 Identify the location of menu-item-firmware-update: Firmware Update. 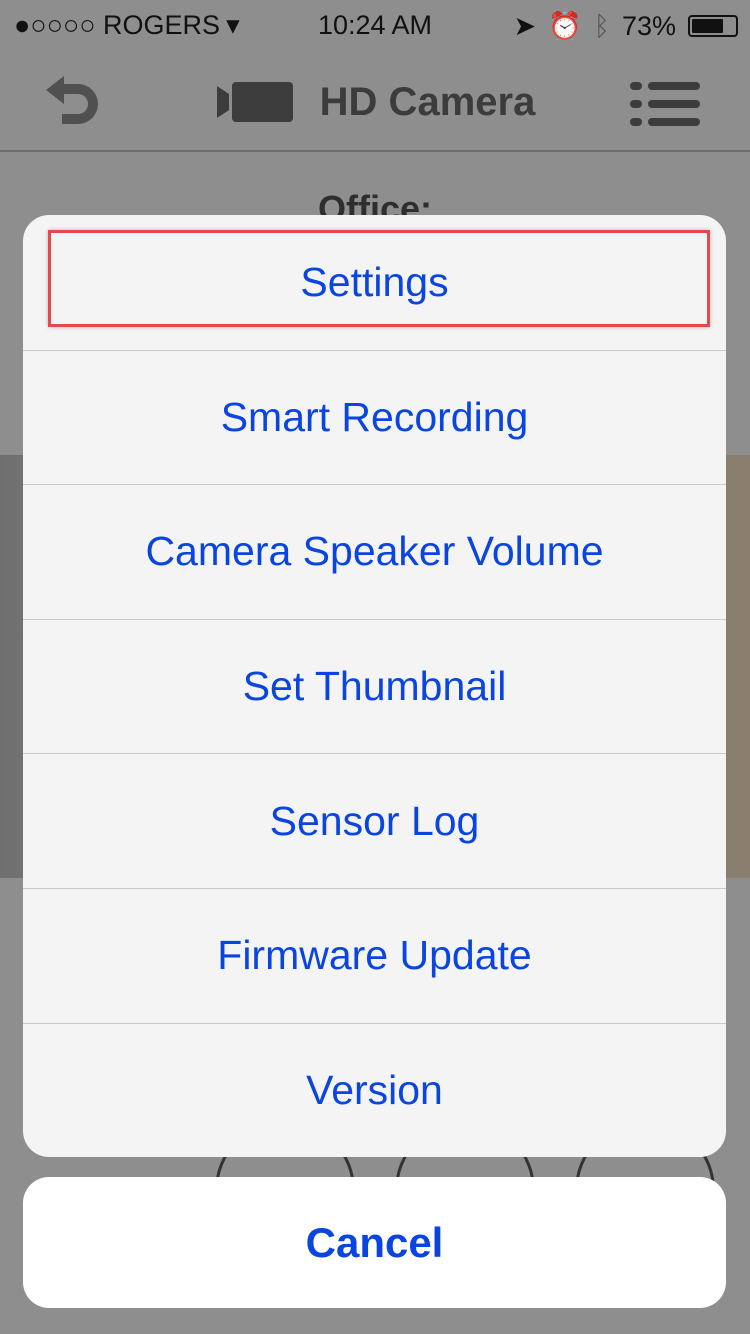
(374, 955).